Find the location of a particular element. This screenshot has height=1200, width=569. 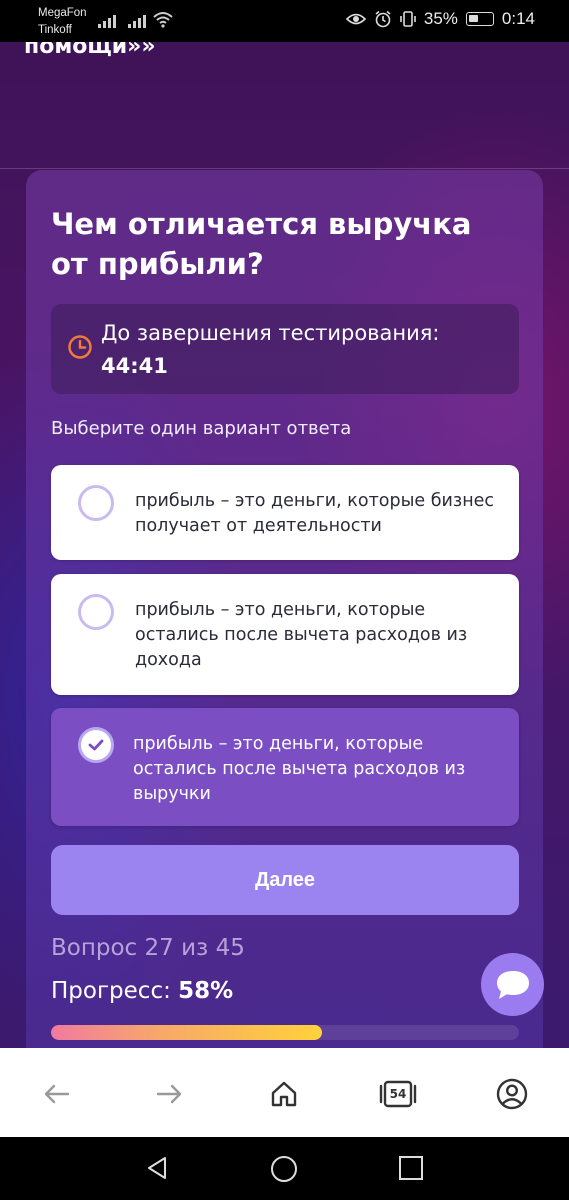

battery-percent: 35% is located at coordinates (440, 18).